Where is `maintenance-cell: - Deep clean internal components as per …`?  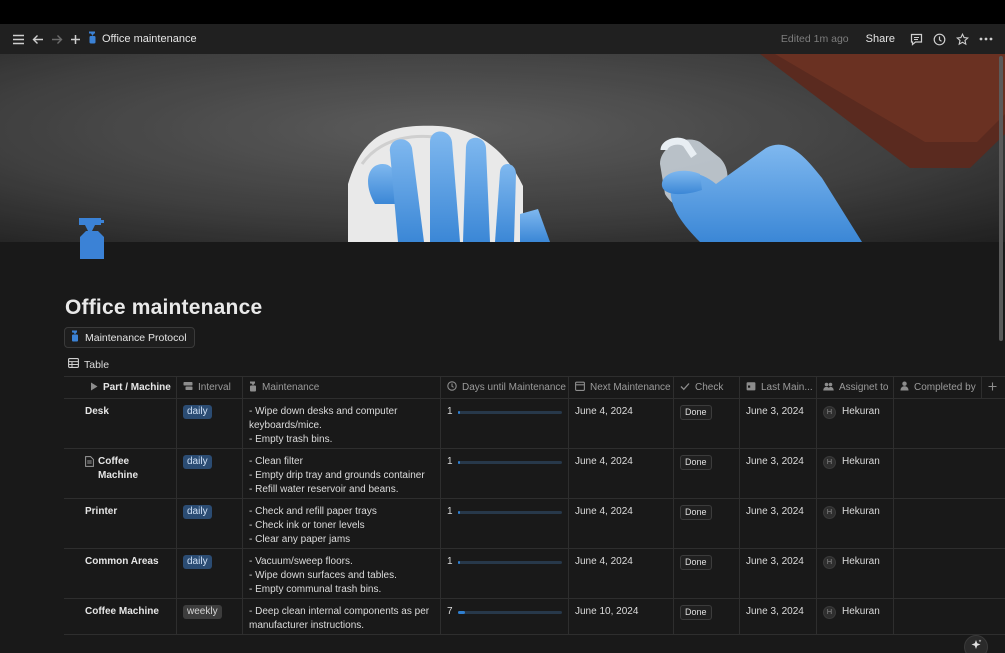 maintenance-cell: - Deep clean internal components as per … is located at coordinates (342, 616).